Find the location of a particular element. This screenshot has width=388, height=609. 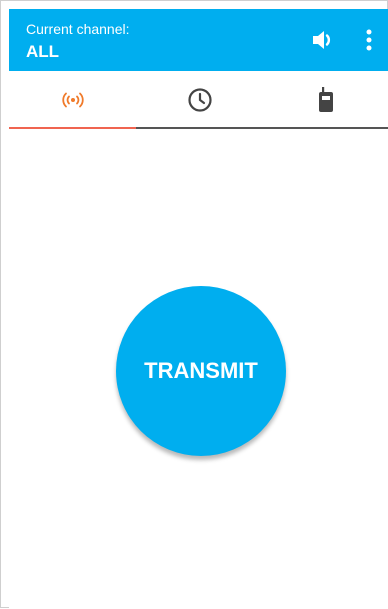

walkie-talkie-icon is located at coordinates (326, 99).